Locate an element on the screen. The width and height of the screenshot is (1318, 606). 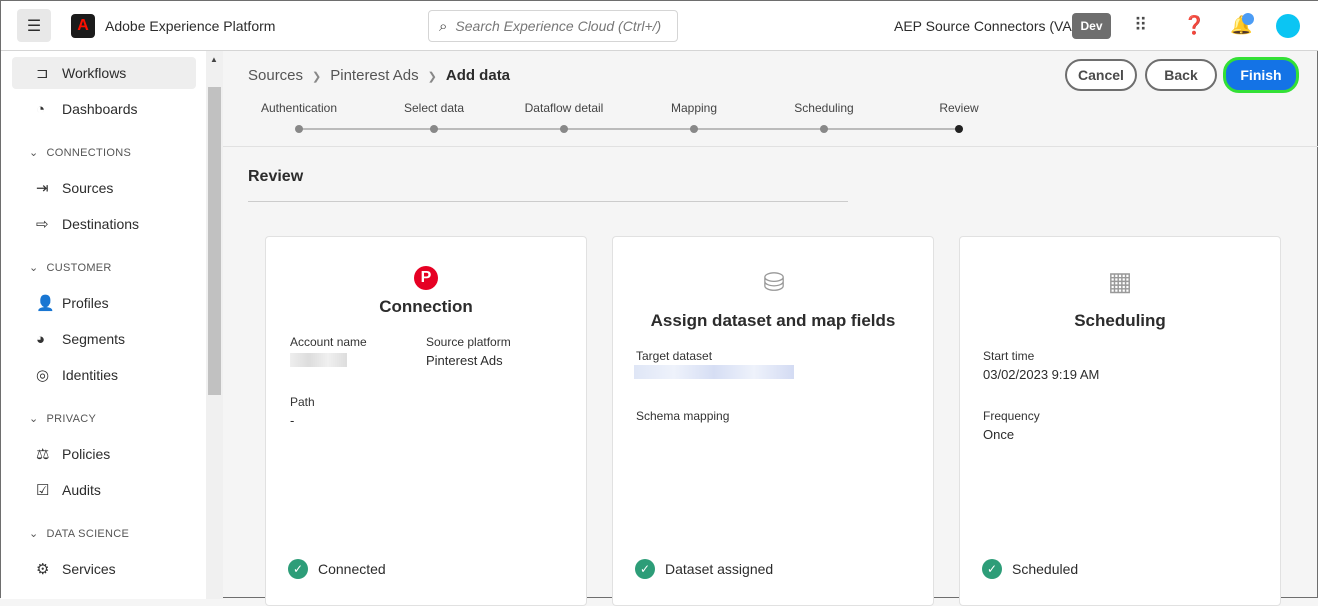
back-button: Back is located at coordinates (1181, 75).